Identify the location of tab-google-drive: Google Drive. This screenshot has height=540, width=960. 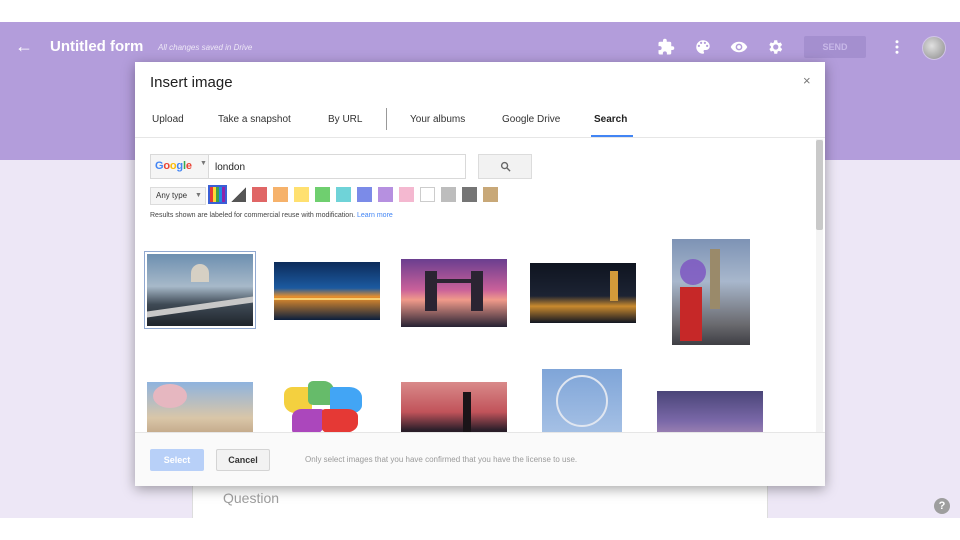
(531, 119).